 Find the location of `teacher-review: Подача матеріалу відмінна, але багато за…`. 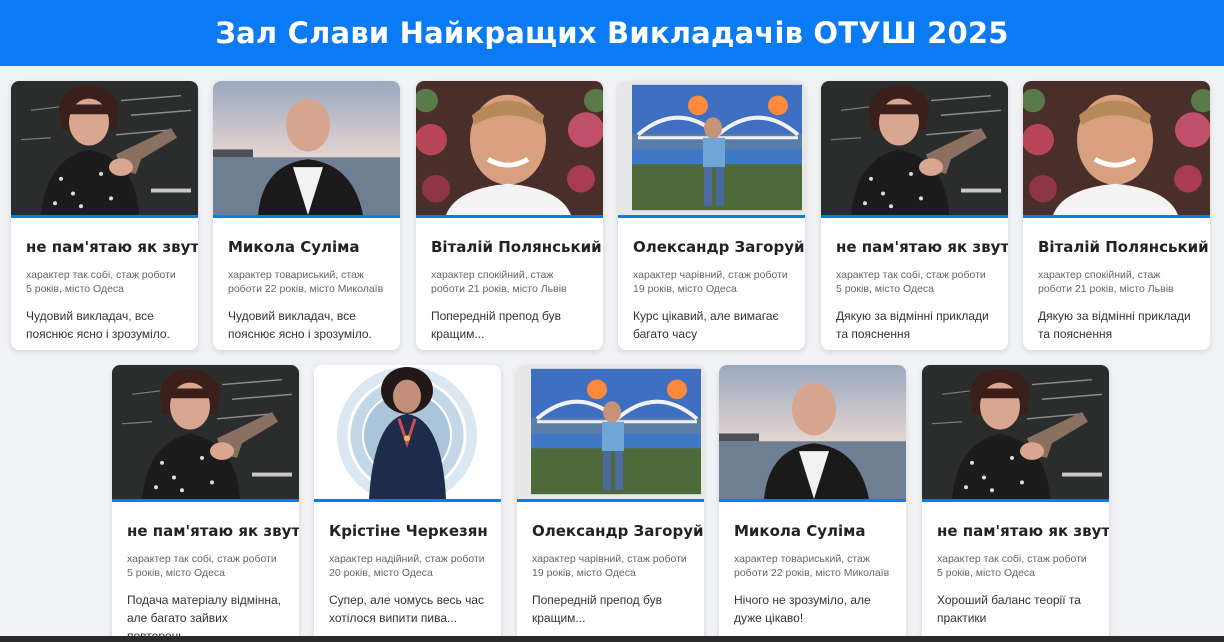

teacher-review: Подача матеріалу відмінна, але багато за… is located at coordinates (204, 617).